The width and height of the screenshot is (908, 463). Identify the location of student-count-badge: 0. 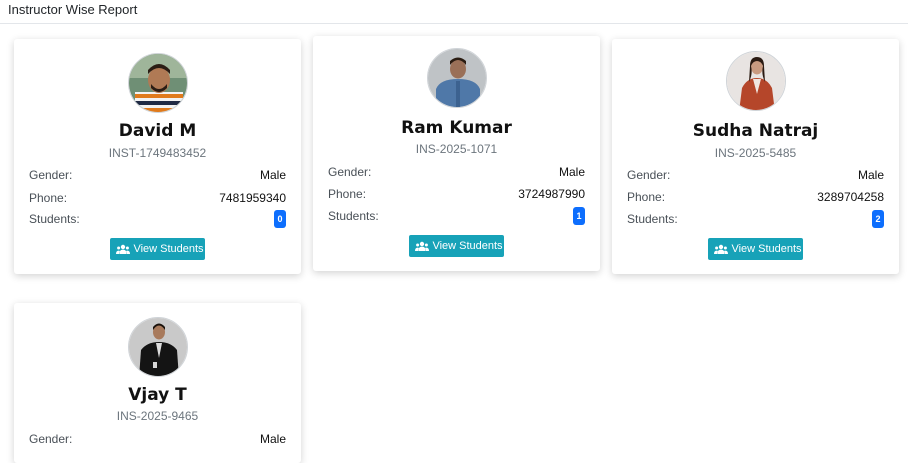
(280, 219).